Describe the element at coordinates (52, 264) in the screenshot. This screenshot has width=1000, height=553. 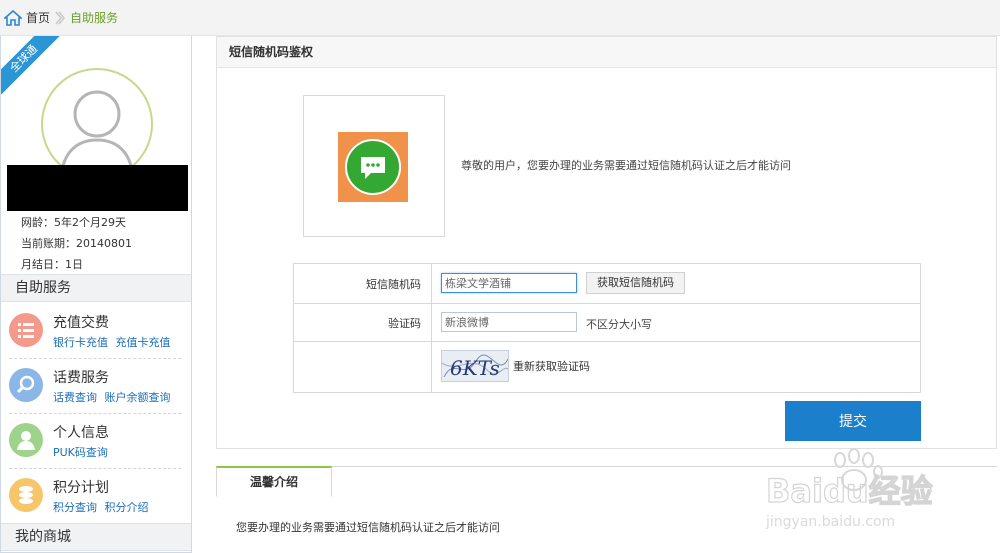
I see `bill-day: 月结日：1日` at that location.